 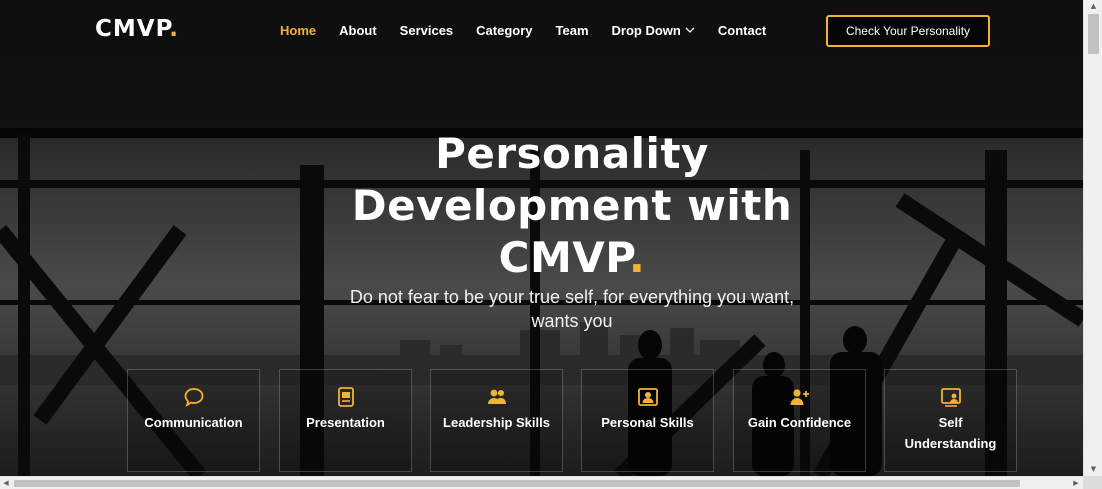 What do you see at coordinates (563, 257) in the screenshot?
I see `hero-title-line3: CMVP` at bounding box center [563, 257].